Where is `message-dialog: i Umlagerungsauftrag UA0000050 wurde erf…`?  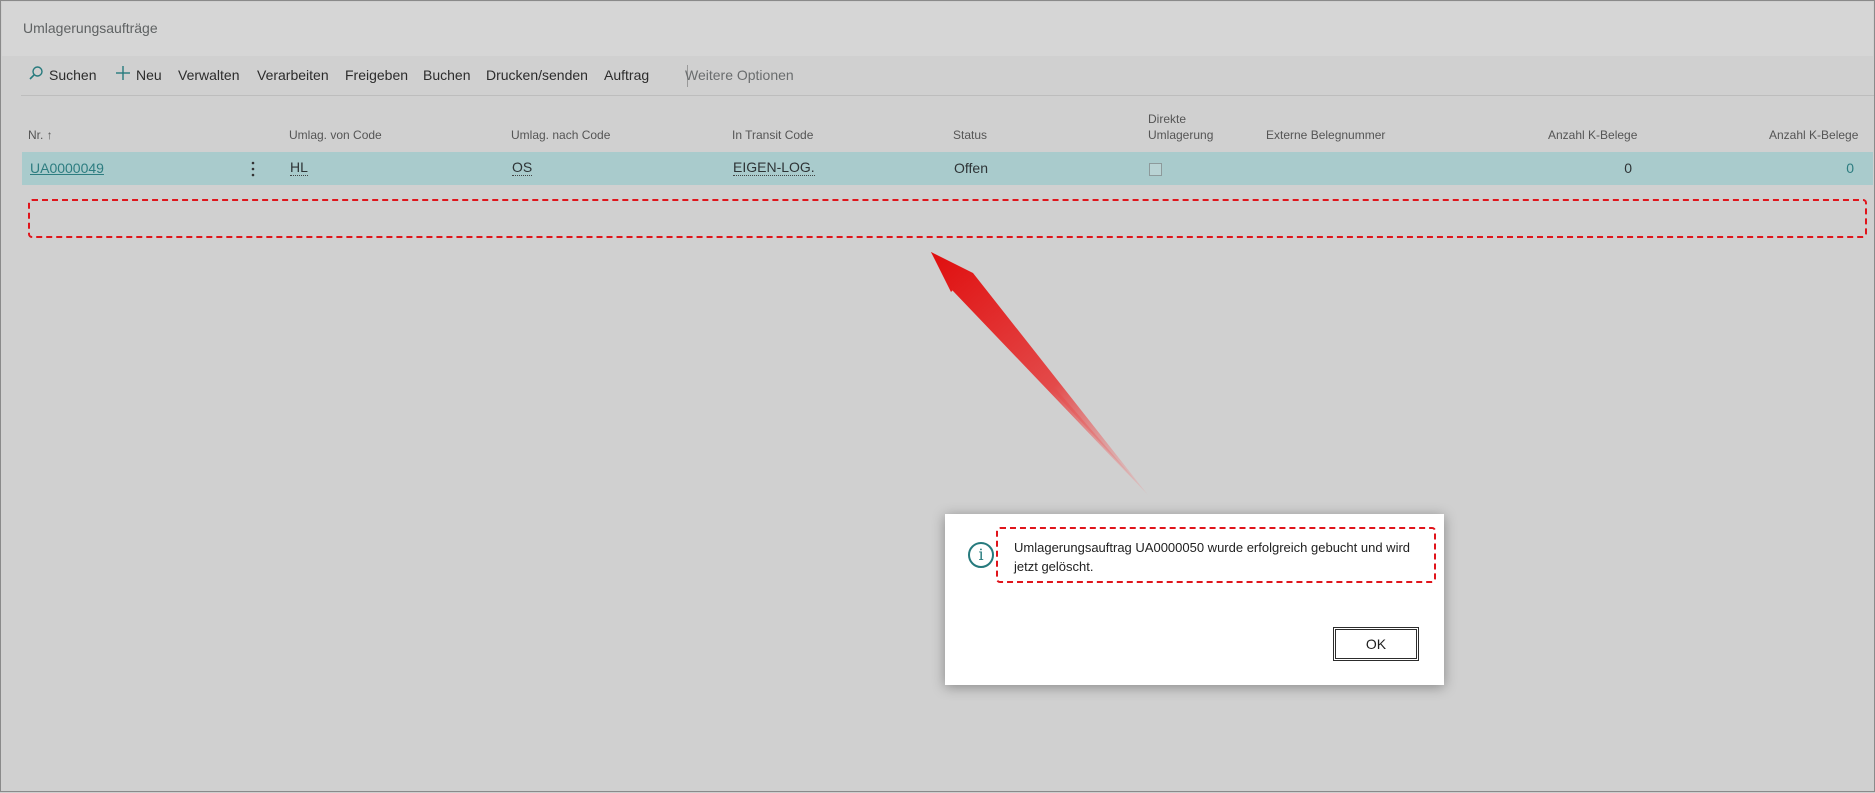 message-dialog: i Umlagerungsauftrag UA0000050 wurde erf… is located at coordinates (1194, 599).